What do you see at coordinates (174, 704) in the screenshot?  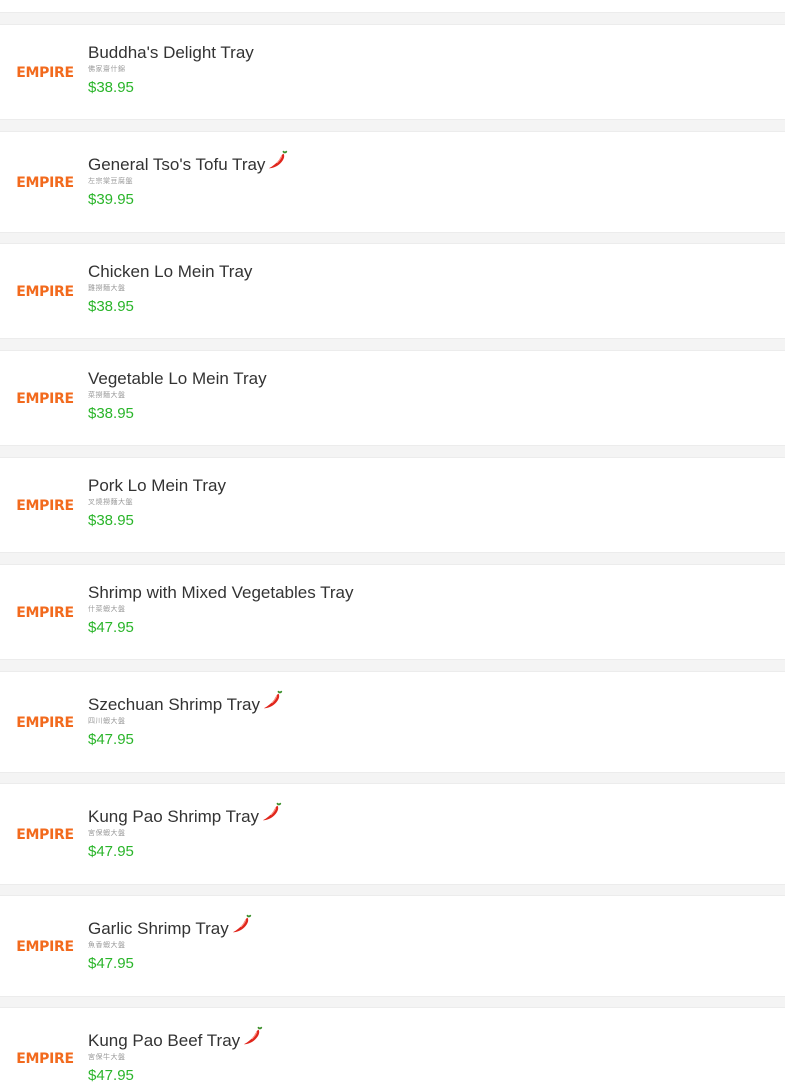 I see `menu-item-name: Szechuan Shrimp Tray` at bounding box center [174, 704].